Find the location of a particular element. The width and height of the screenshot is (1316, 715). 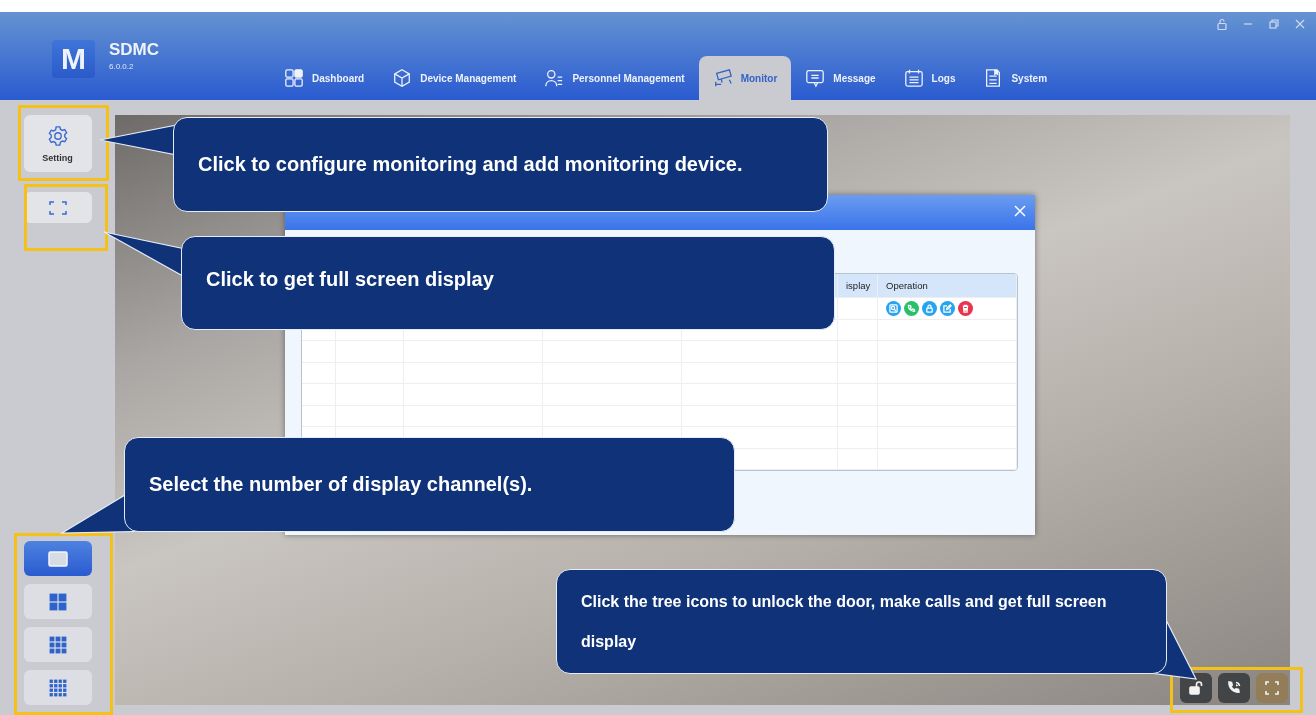

cube-icon is located at coordinates (402, 78).